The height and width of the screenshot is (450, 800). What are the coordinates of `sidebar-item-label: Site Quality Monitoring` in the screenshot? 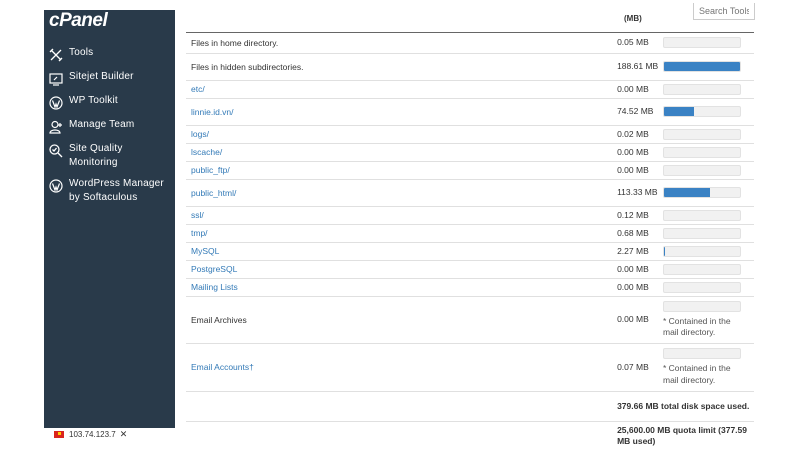 It's located at (96, 155).